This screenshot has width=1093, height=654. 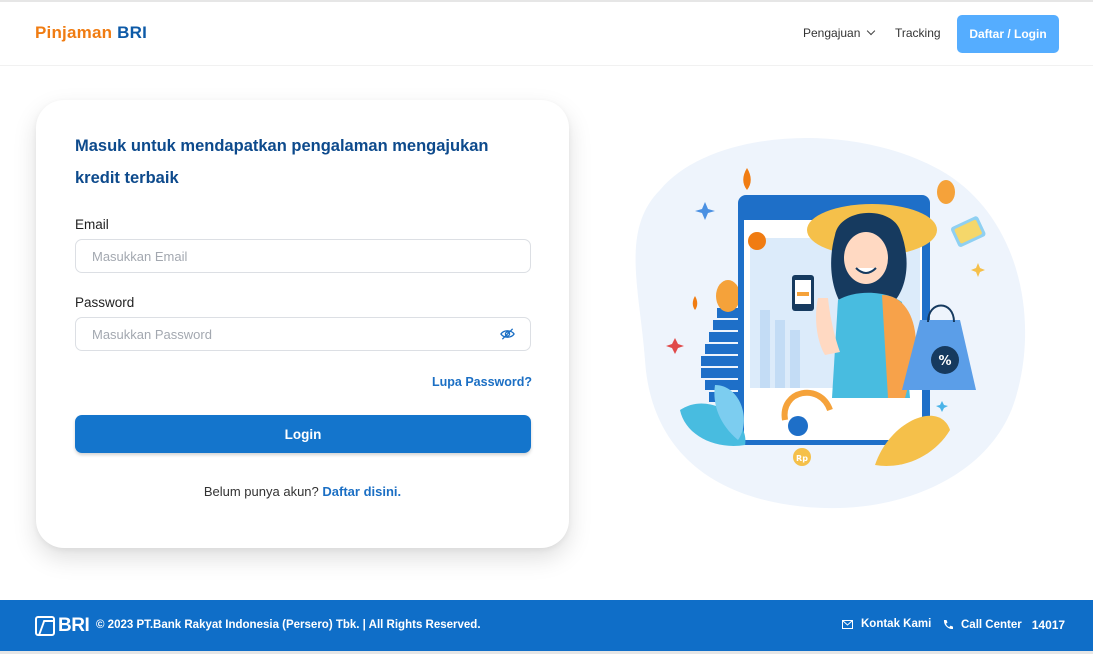 I want to click on forgot-password-link: Lupa Password?, so click(x=482, y=382).